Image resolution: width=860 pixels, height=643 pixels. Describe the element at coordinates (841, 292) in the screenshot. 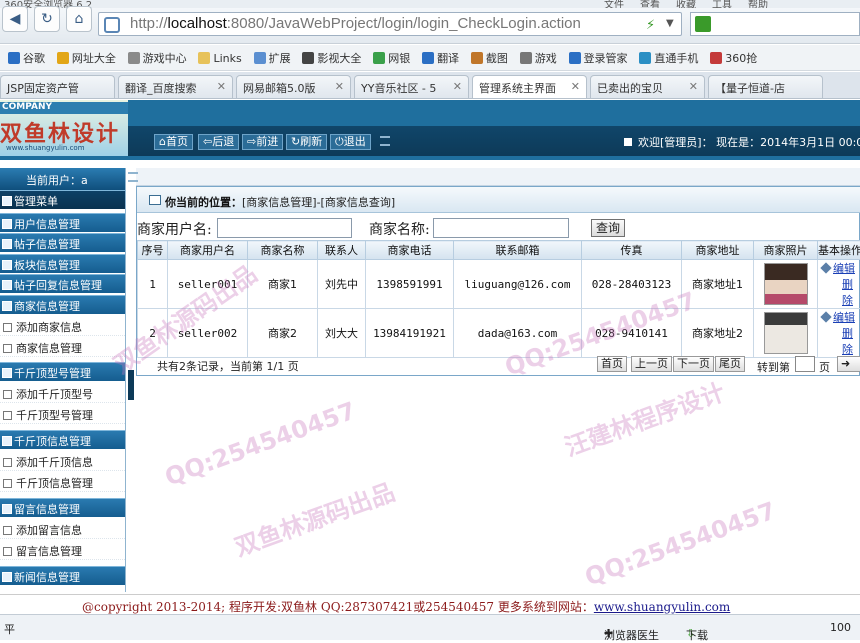

I see `delete-link: 删除` at that location.